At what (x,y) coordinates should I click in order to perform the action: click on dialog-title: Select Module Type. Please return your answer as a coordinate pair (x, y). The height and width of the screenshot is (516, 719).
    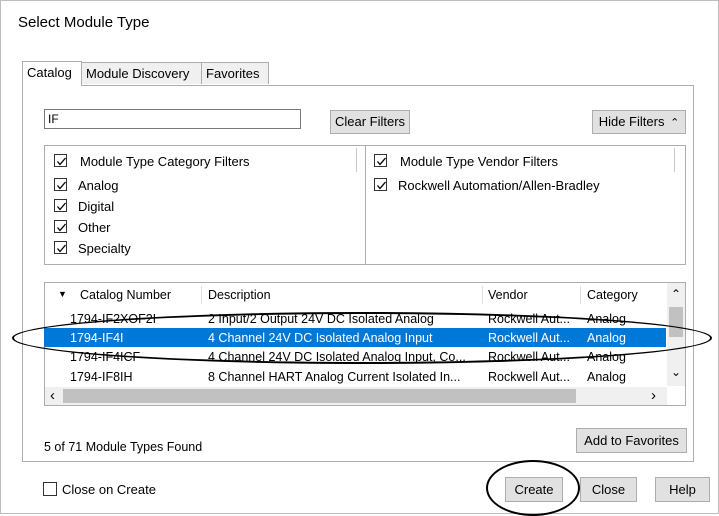
    Looking at the image, I should click on (84, 22).